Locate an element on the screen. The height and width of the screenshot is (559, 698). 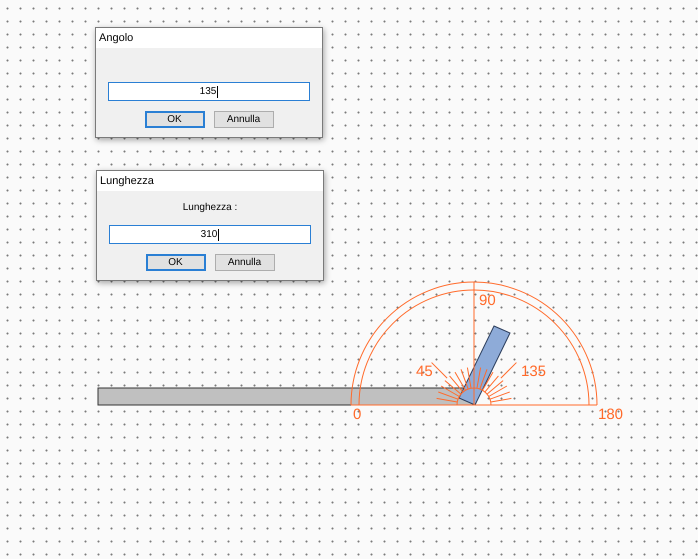
prompt-label: Lunghezza : is located at coordinates (210, 207).